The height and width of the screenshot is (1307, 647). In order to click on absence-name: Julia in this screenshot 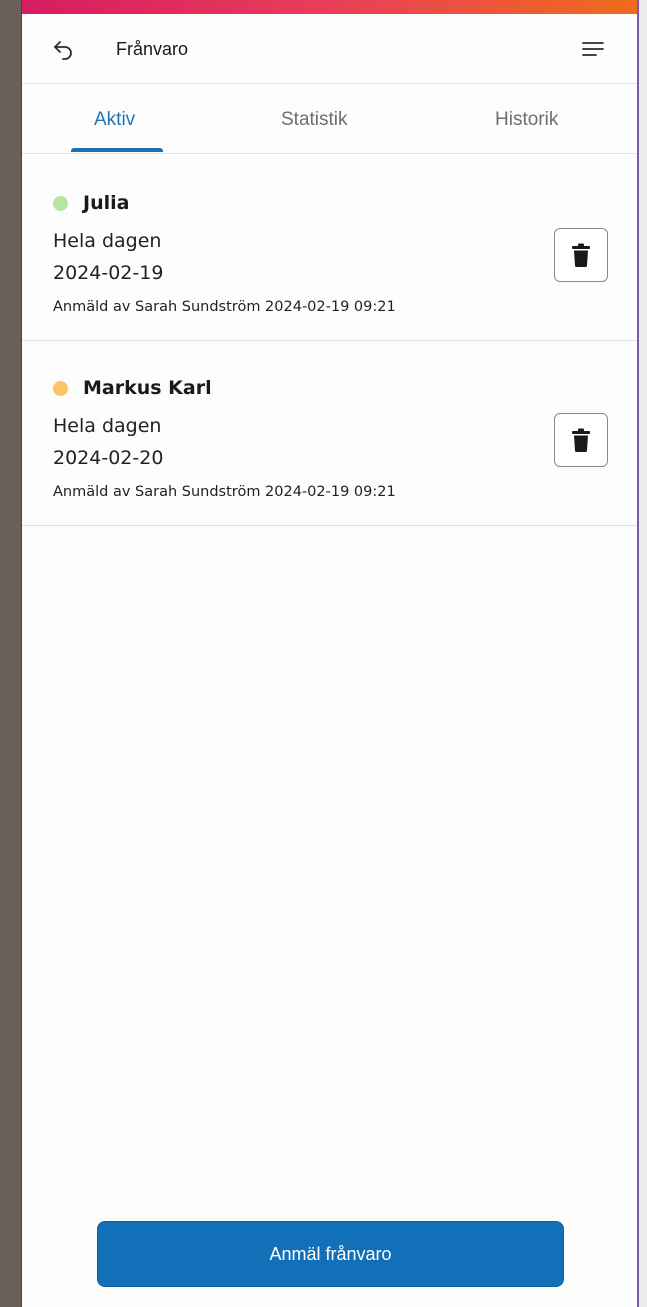, I will do `click(106, 203)`.